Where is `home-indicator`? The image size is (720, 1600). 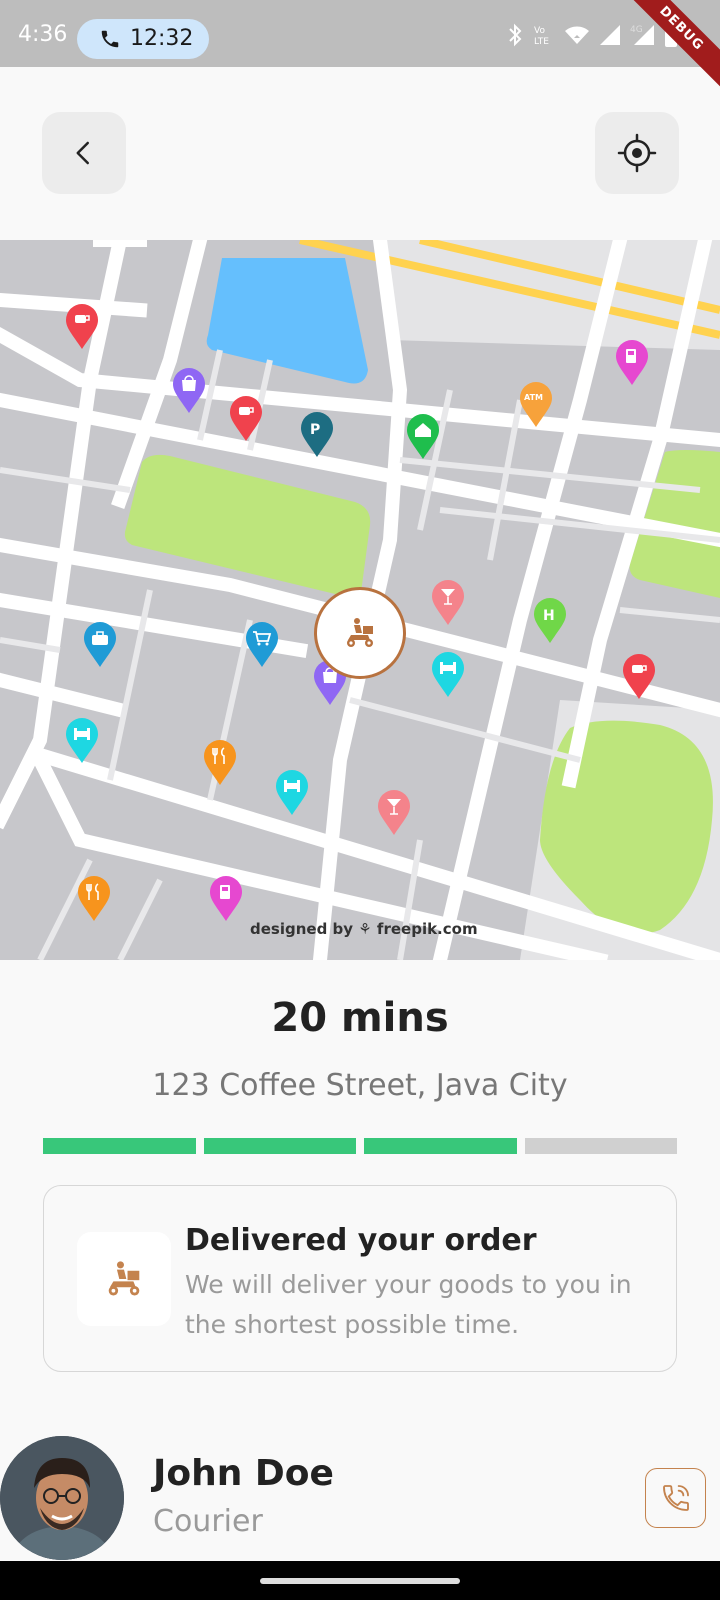
home-indicator is located at coordinates (360, 1581).